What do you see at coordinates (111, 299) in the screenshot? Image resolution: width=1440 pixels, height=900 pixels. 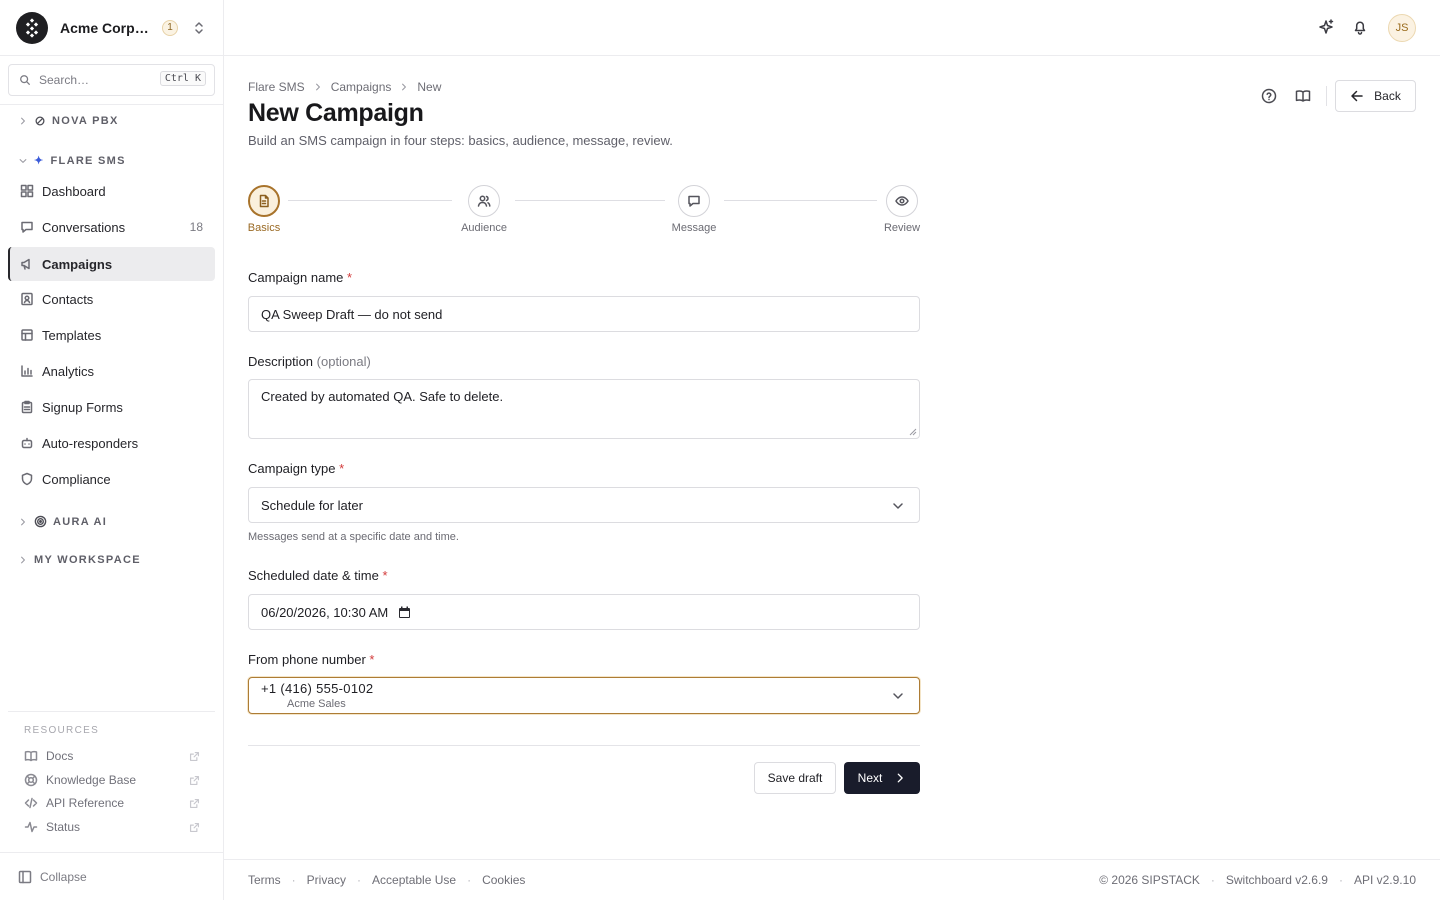 I see `sidebar-item-contacts: Contacts` at bounding box center [111, 299].